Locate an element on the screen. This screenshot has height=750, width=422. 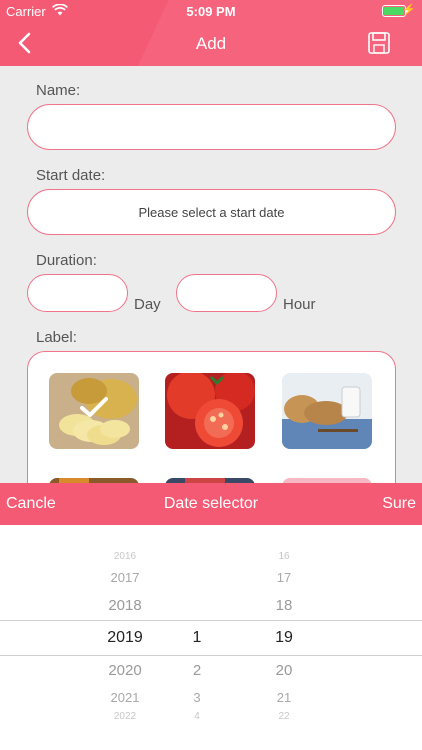
checkmark-icon is located at coordinates (94, 407).